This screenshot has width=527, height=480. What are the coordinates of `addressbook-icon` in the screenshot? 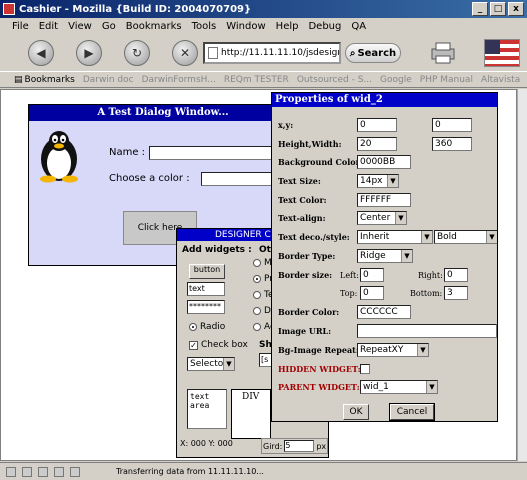 It's located at (59, 471).